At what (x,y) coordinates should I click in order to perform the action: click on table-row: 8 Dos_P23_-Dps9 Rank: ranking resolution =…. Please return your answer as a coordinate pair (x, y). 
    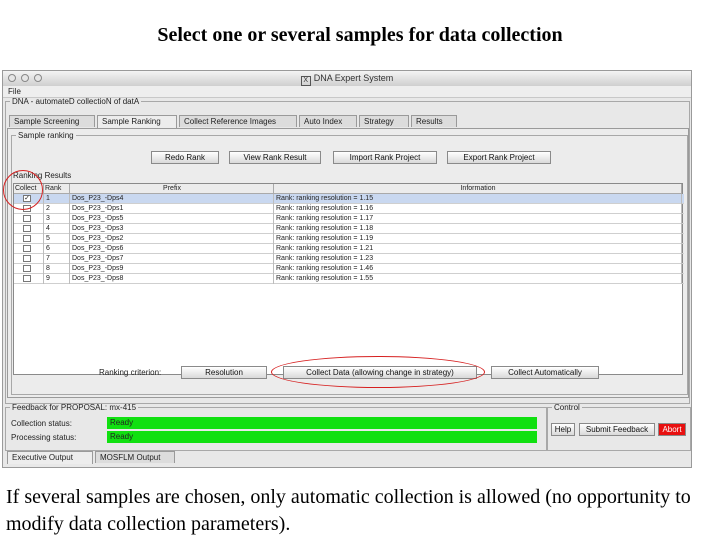
    Looking at the image, I should click on (349, 269).